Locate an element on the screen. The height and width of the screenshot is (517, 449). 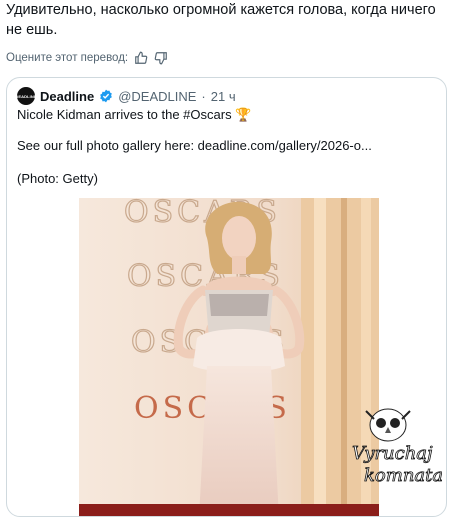
verified-badge-icon is located at coordinates (106, 96).